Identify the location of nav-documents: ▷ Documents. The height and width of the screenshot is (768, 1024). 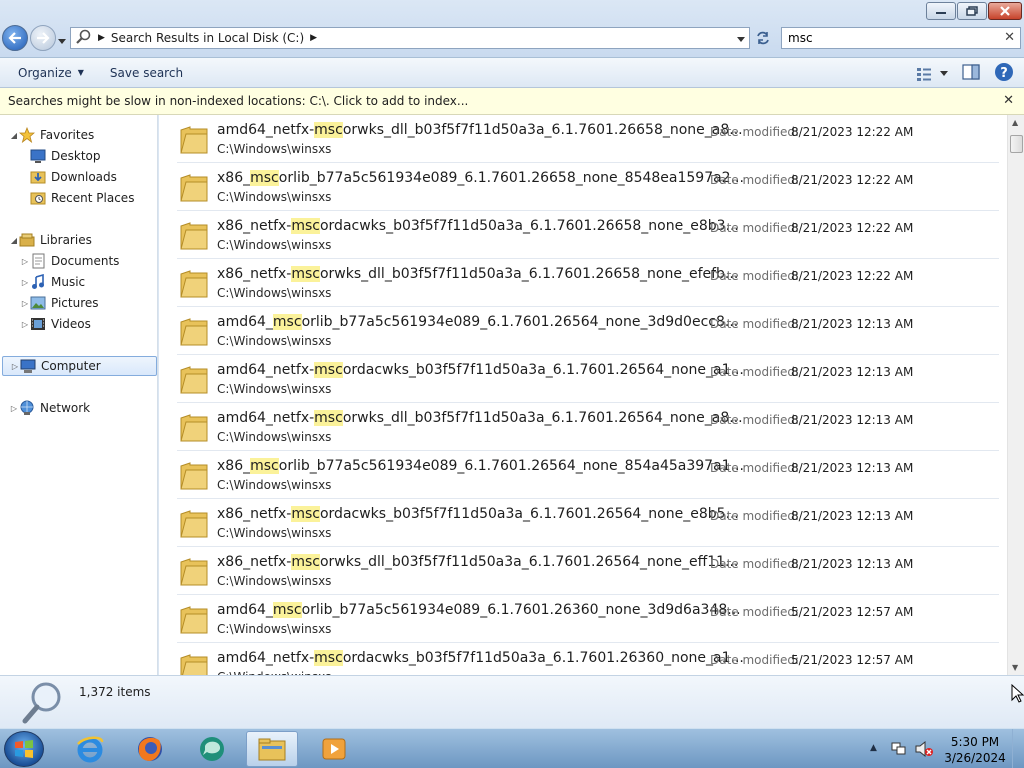
(69, 261).